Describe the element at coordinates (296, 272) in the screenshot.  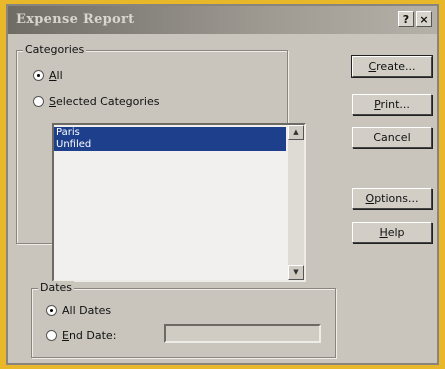
I see `arrow-down-icon: ▼` at that location.